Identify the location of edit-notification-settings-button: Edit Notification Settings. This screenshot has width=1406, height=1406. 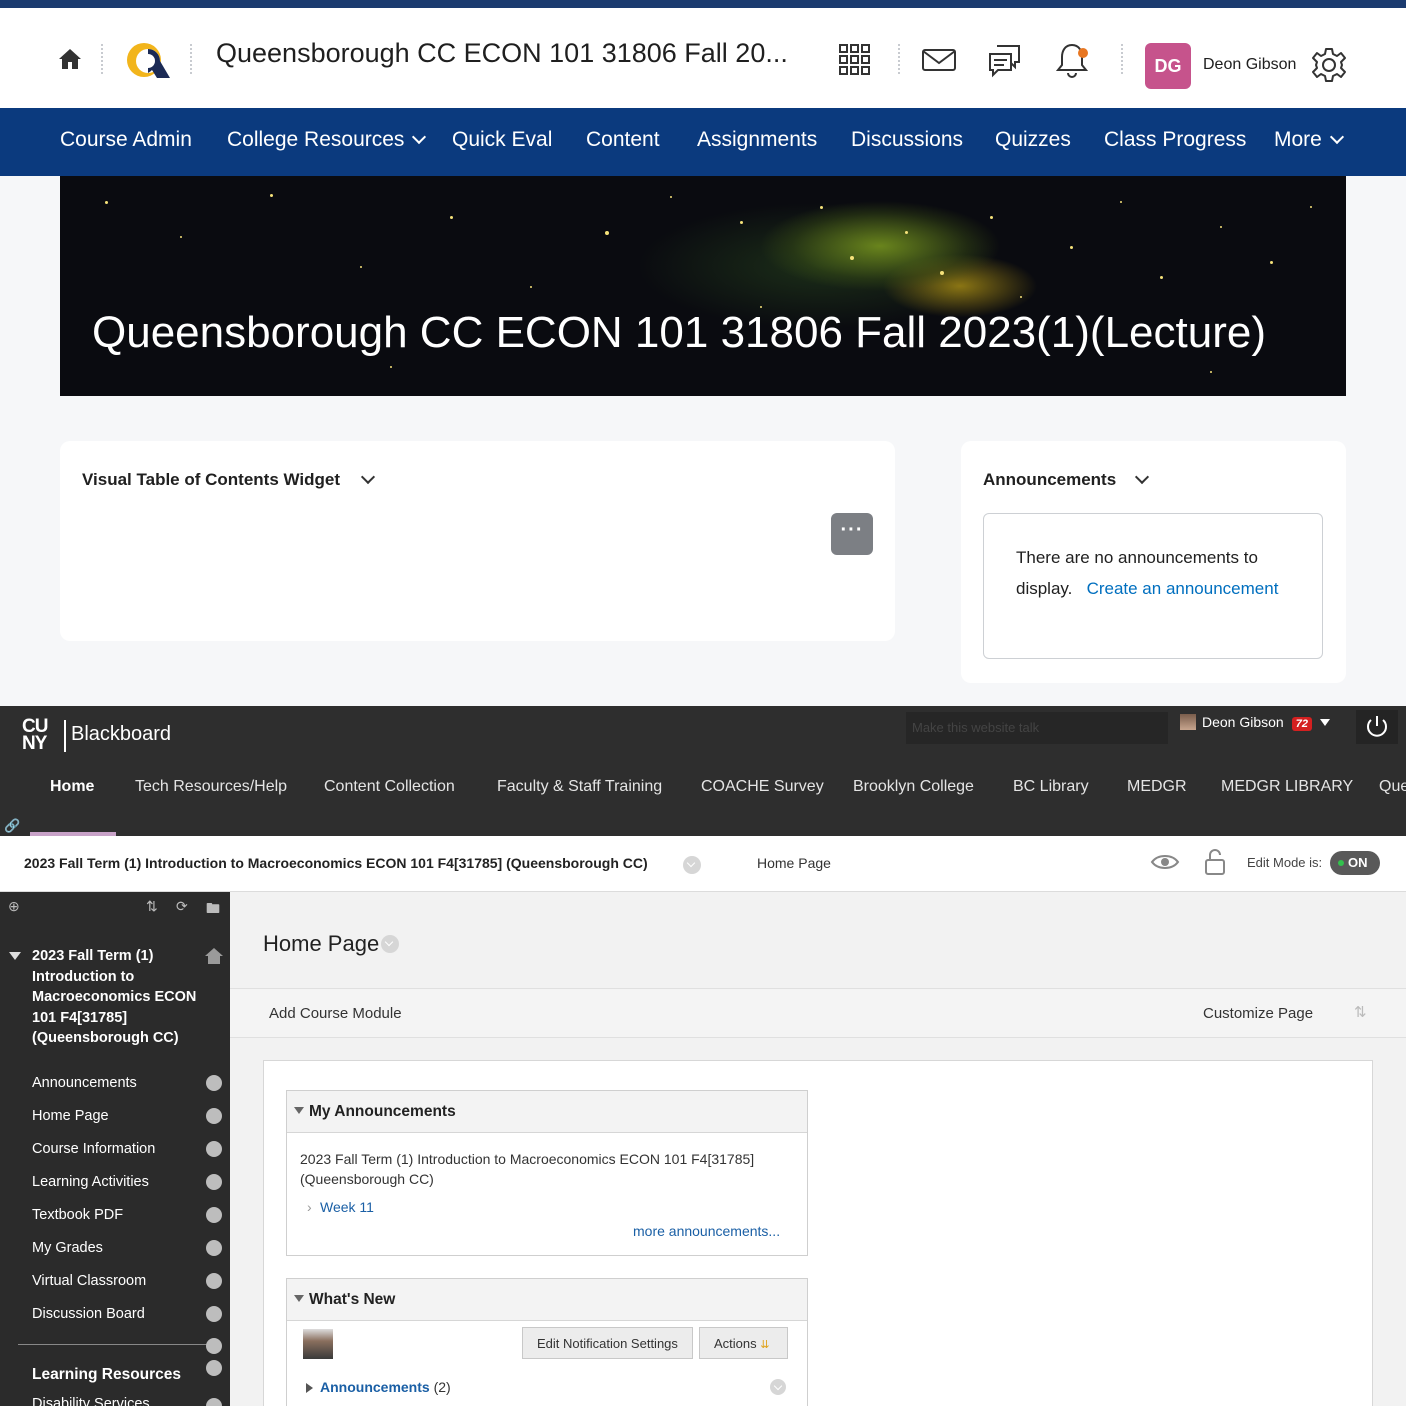
(607, 1343).